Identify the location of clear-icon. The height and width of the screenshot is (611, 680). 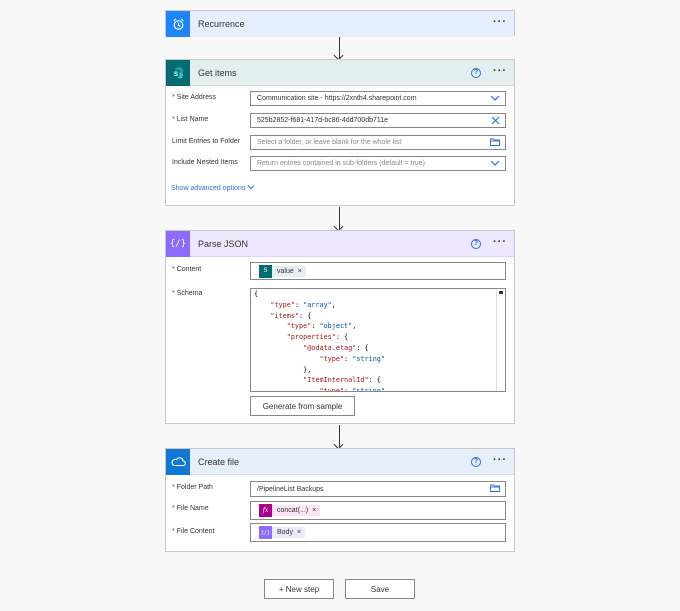
(495, 121).